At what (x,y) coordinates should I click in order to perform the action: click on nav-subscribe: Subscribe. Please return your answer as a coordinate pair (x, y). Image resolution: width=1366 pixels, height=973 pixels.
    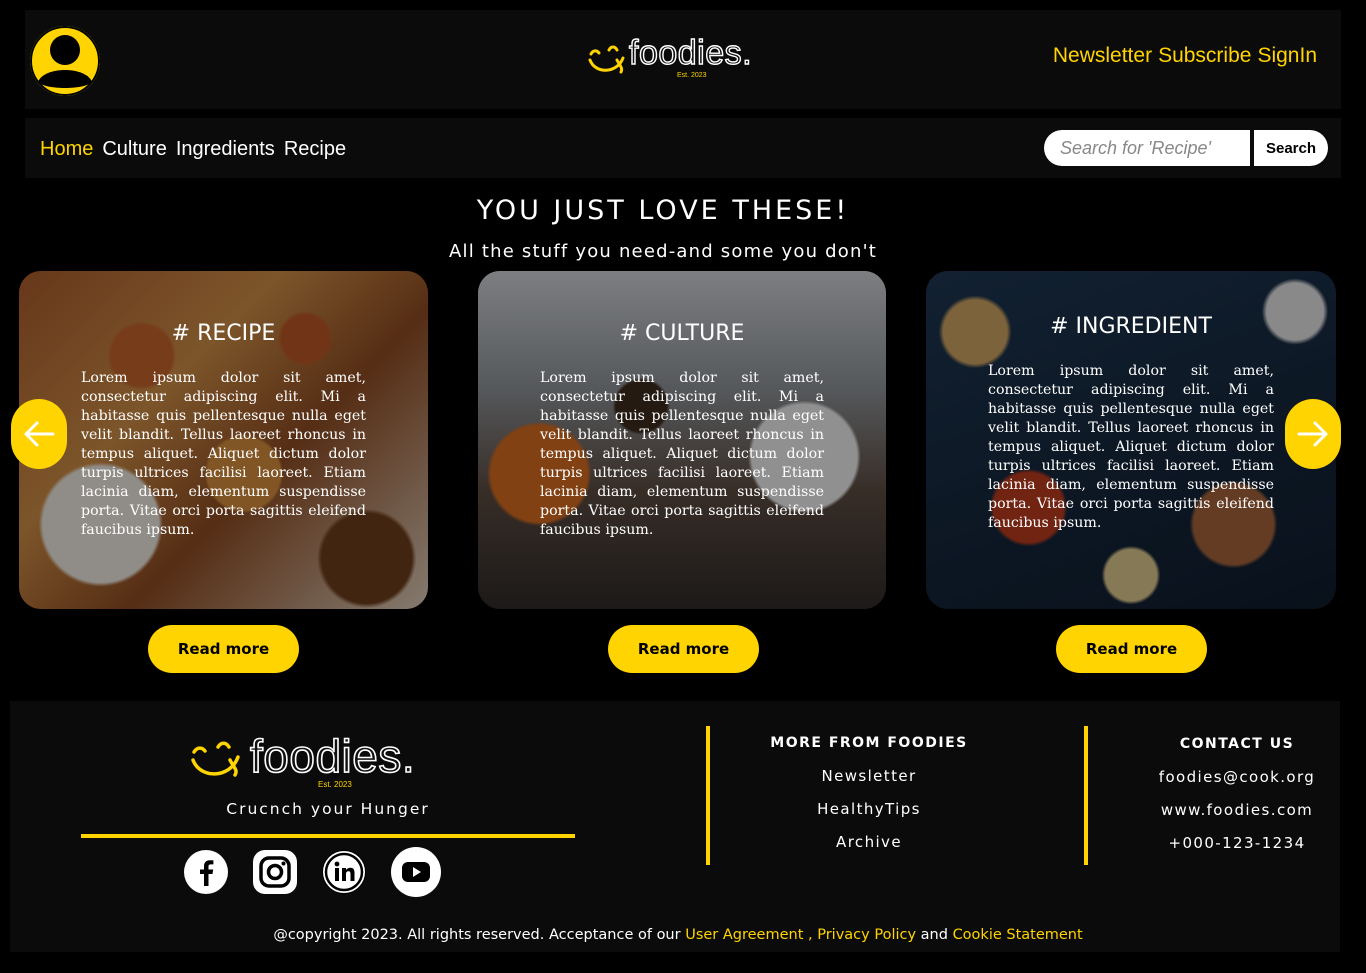
    Looking at the image, I should click on (1204, 56).